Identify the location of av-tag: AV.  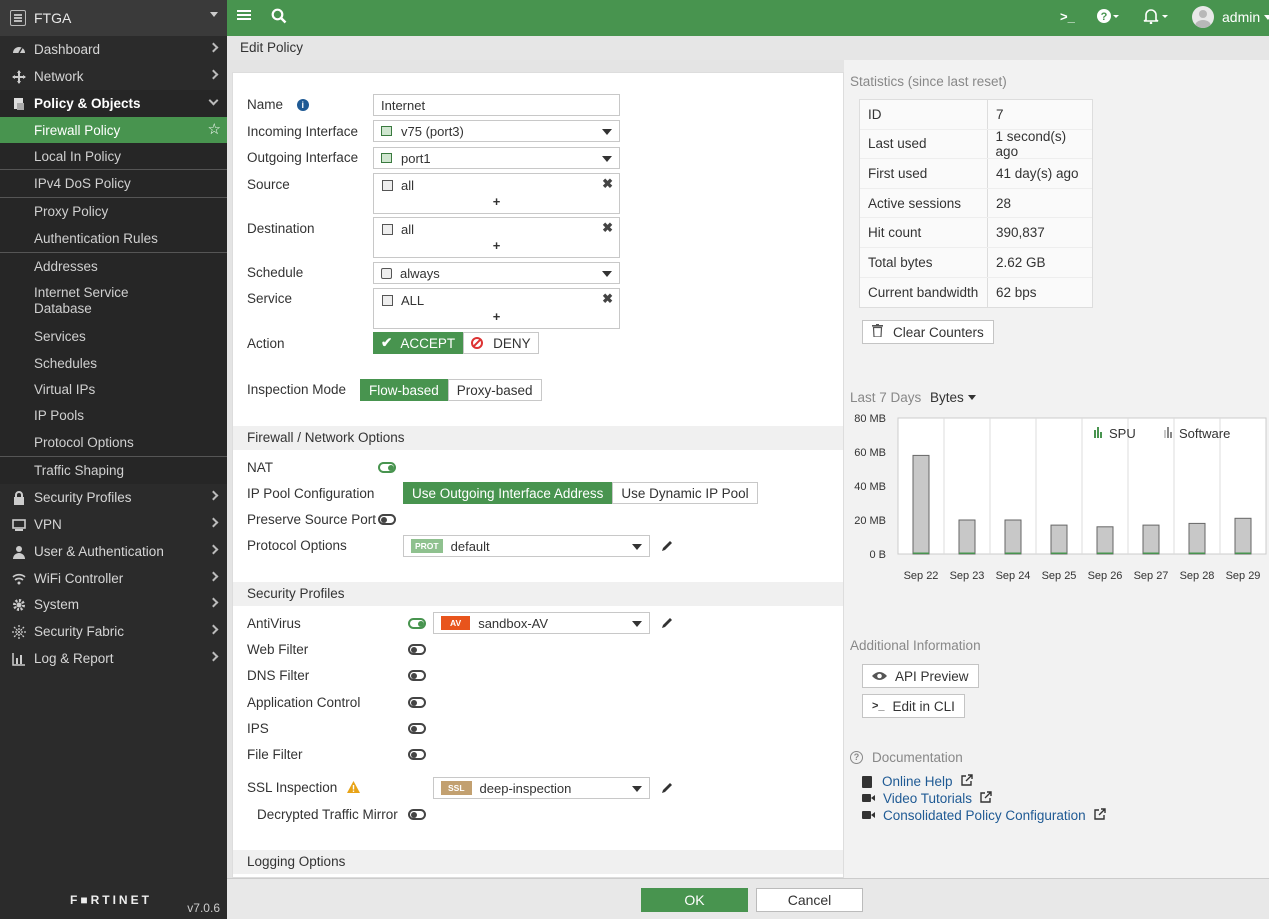
(456, 623).